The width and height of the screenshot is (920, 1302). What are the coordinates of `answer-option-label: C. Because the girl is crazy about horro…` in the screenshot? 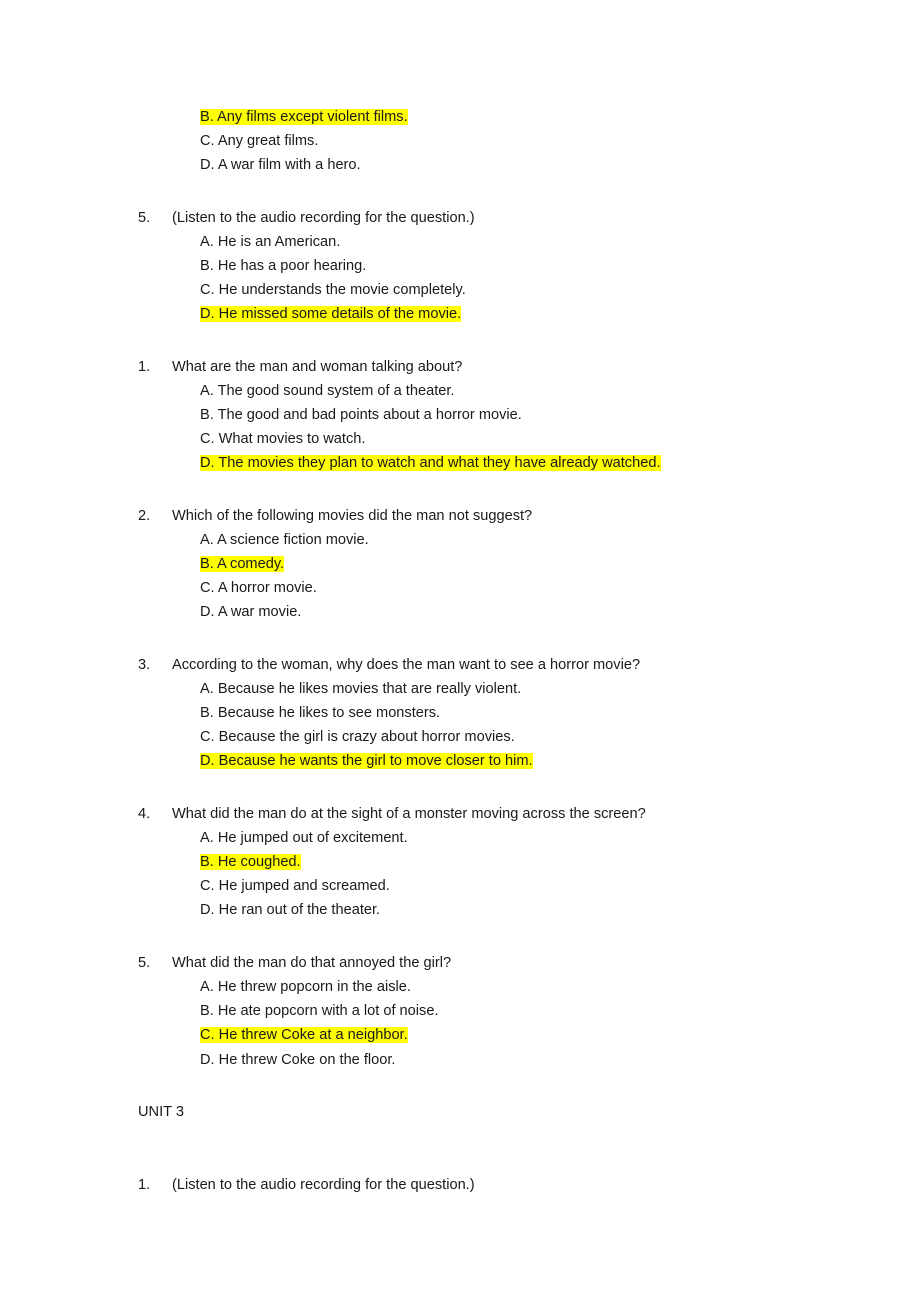 It's located at (357, 737).